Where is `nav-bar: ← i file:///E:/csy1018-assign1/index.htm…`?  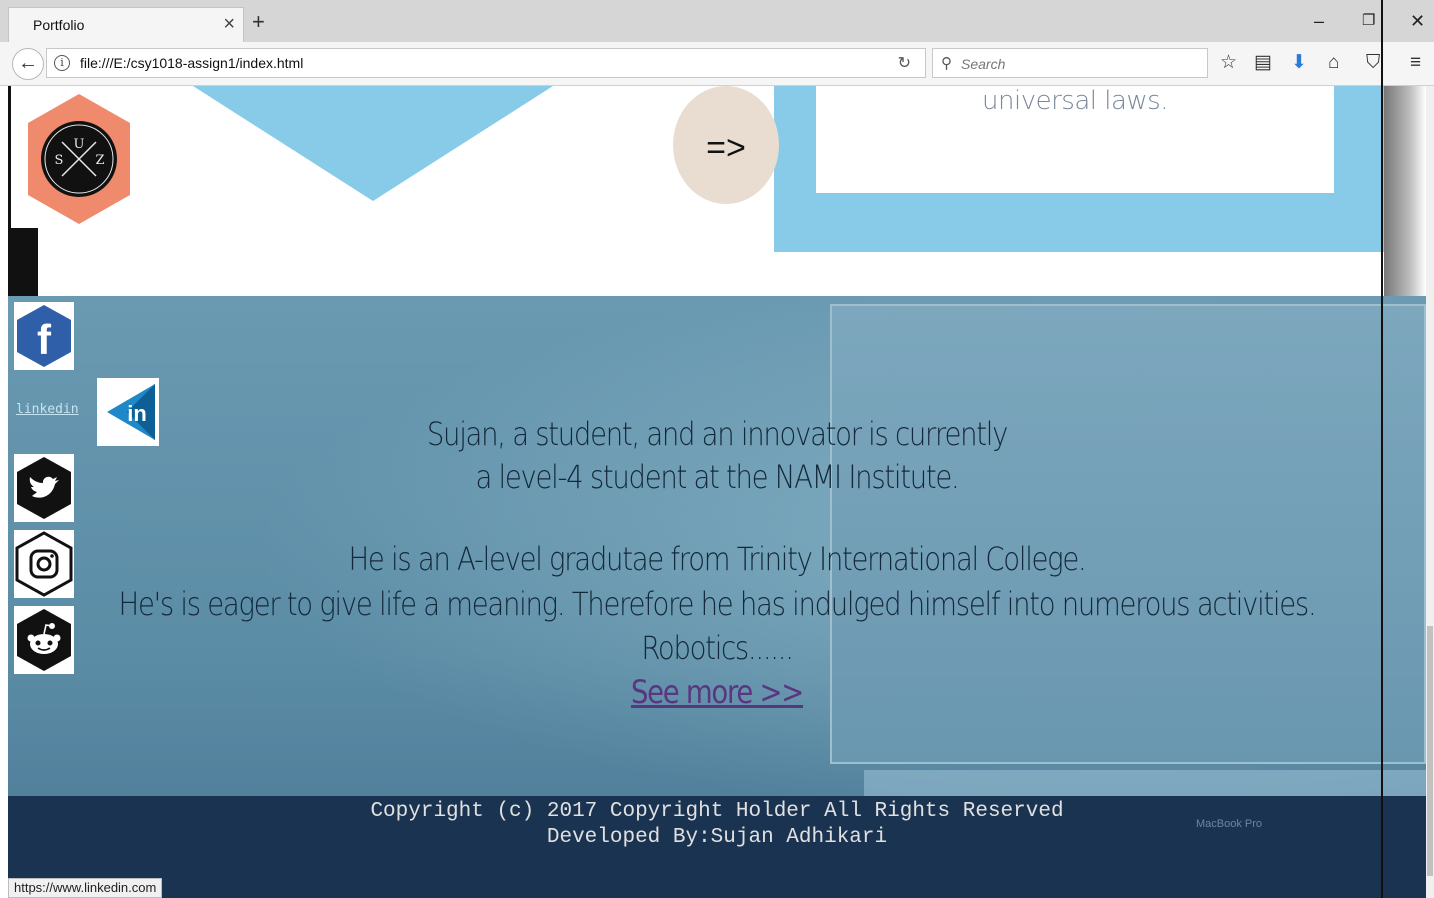
nav-bar: ← i file:///E:/csy1018-assign1/index.htm… is located at coordinates (717, 64).